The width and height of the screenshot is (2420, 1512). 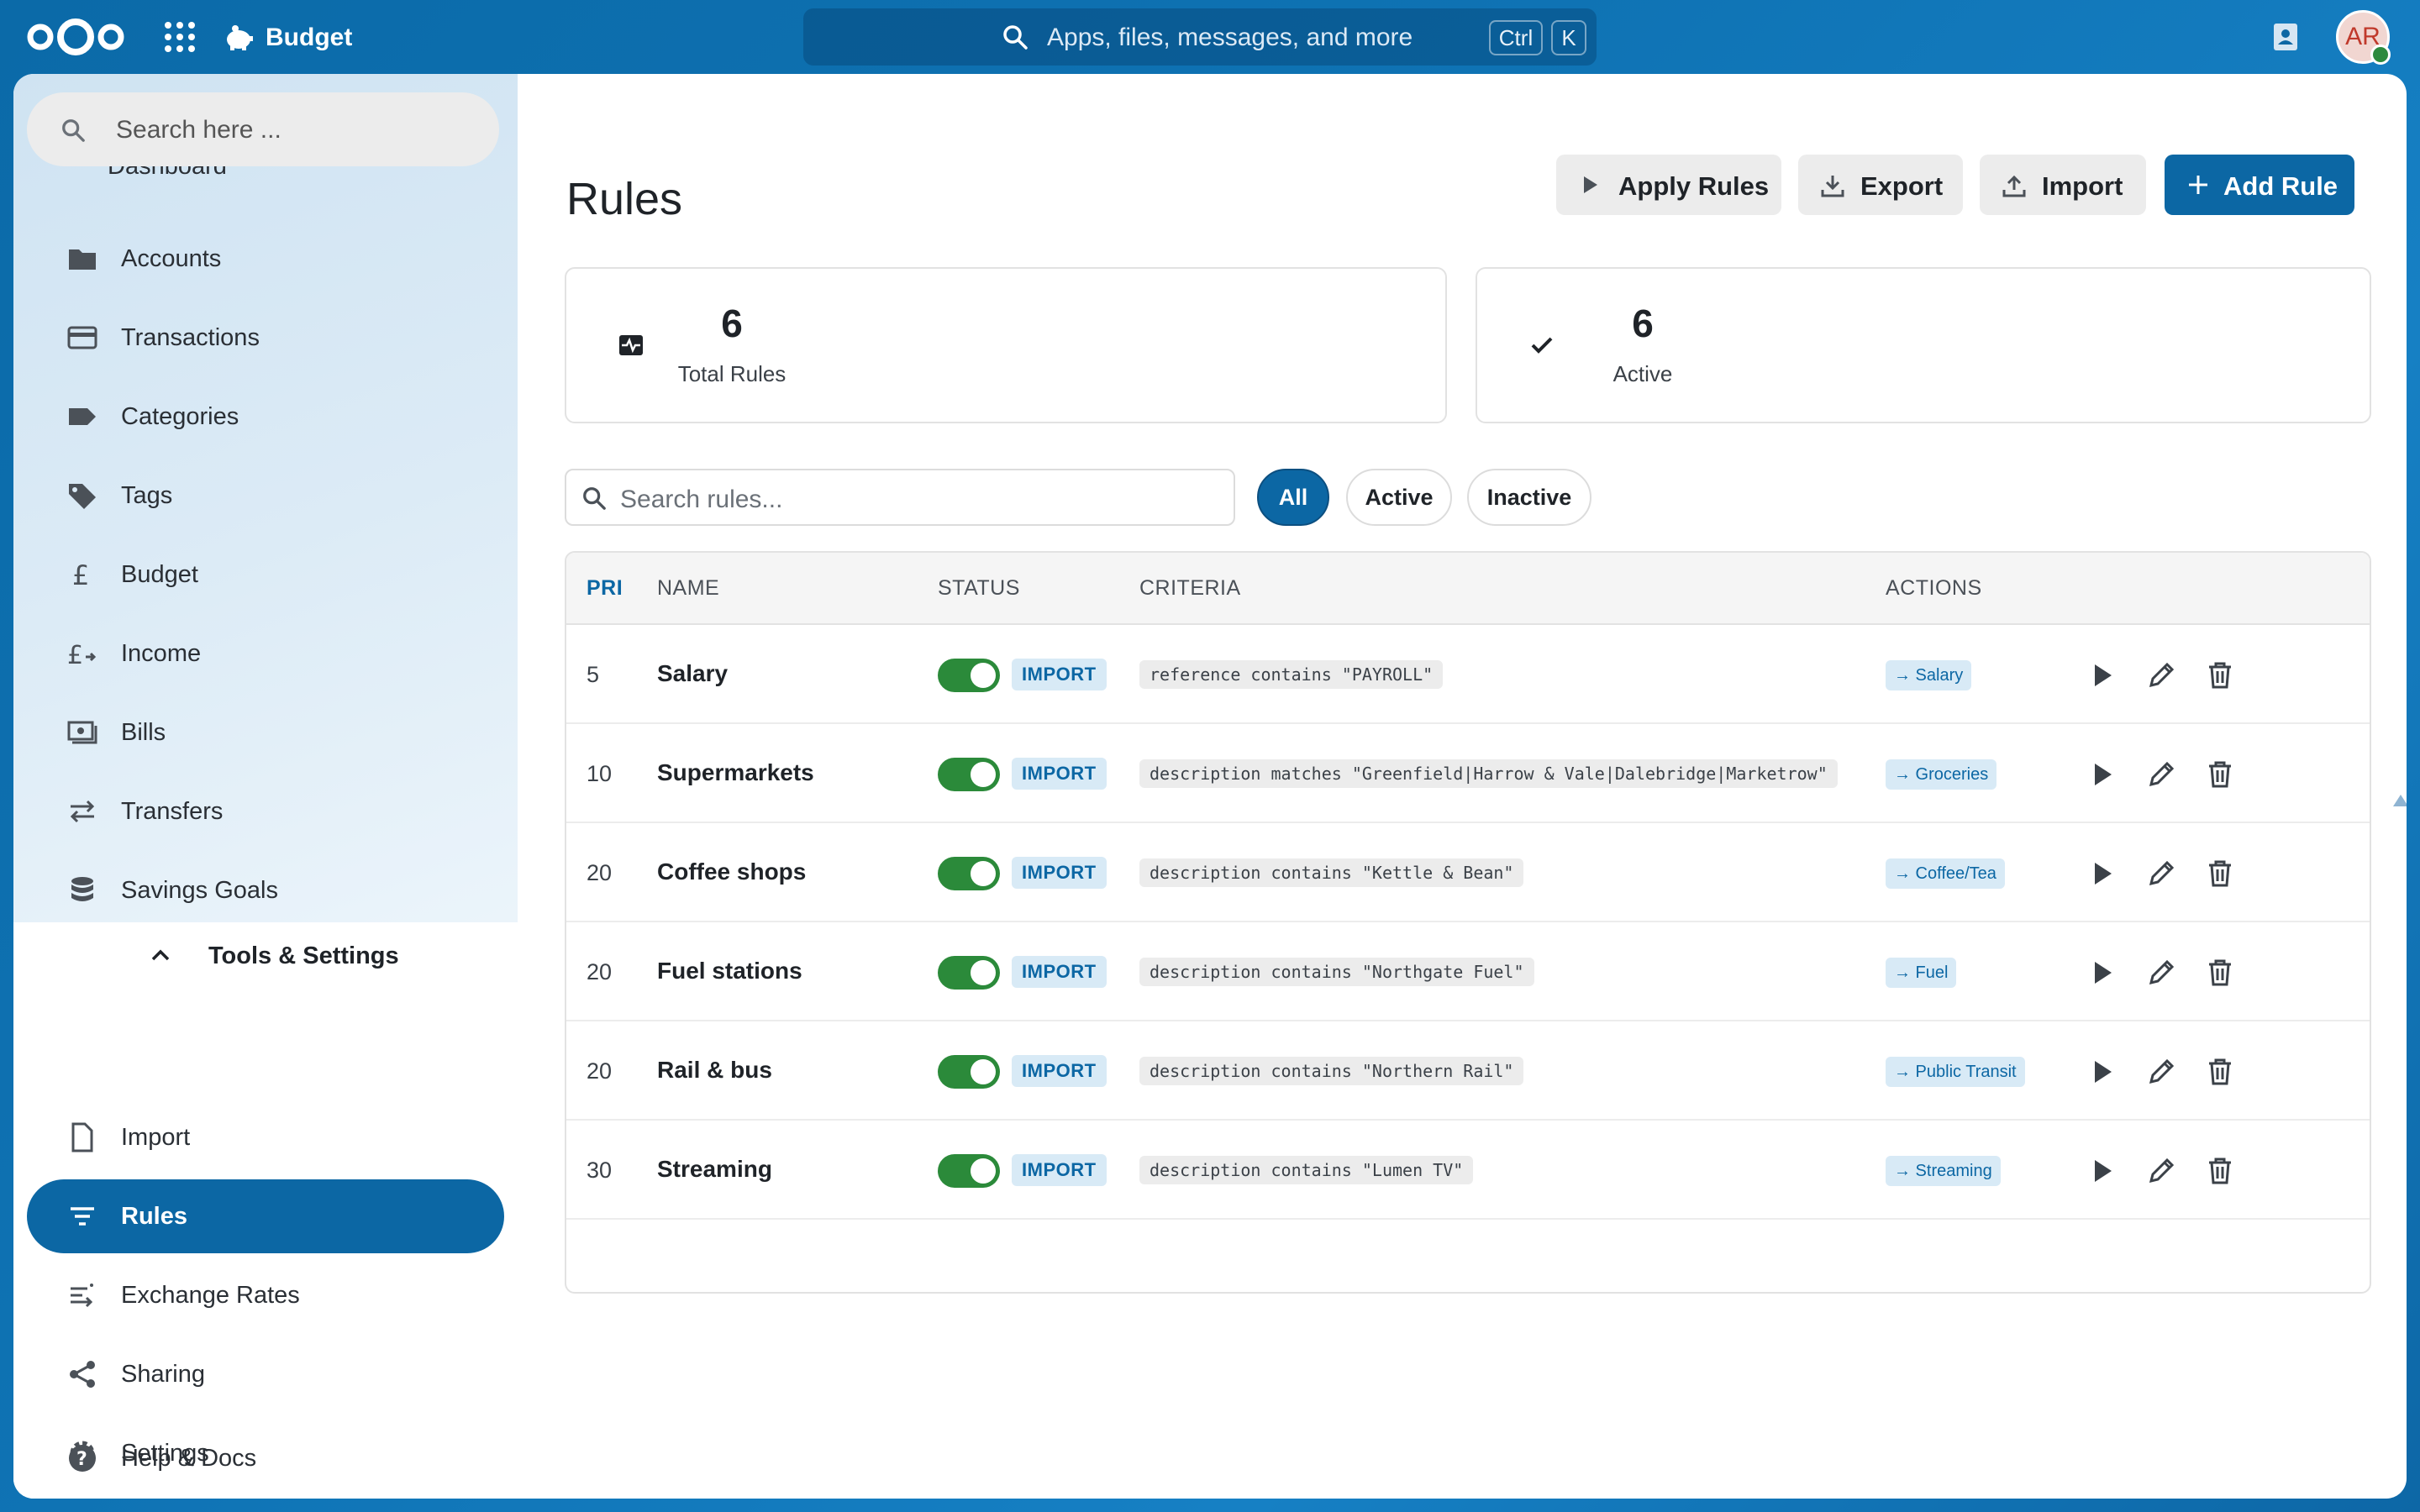 I want to click on sidebar-item-help-docs: ? Help & Docs, so click(x=265, y=1458).